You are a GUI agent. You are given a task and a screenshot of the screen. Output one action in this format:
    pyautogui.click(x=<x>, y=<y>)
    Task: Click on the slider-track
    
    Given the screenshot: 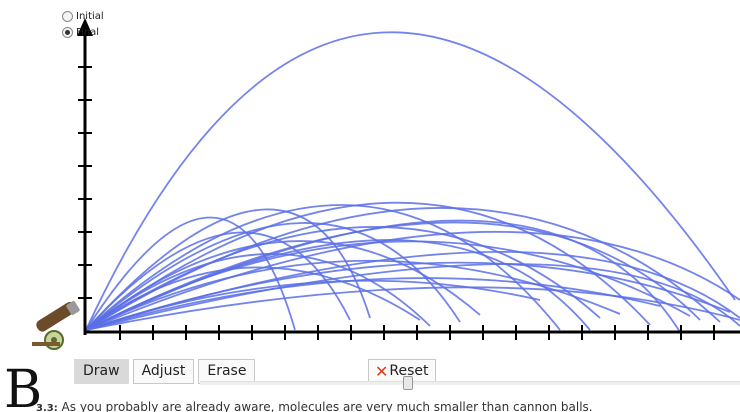 What is the action you would take?
    pyautogui.click(x=470, y=383)
    